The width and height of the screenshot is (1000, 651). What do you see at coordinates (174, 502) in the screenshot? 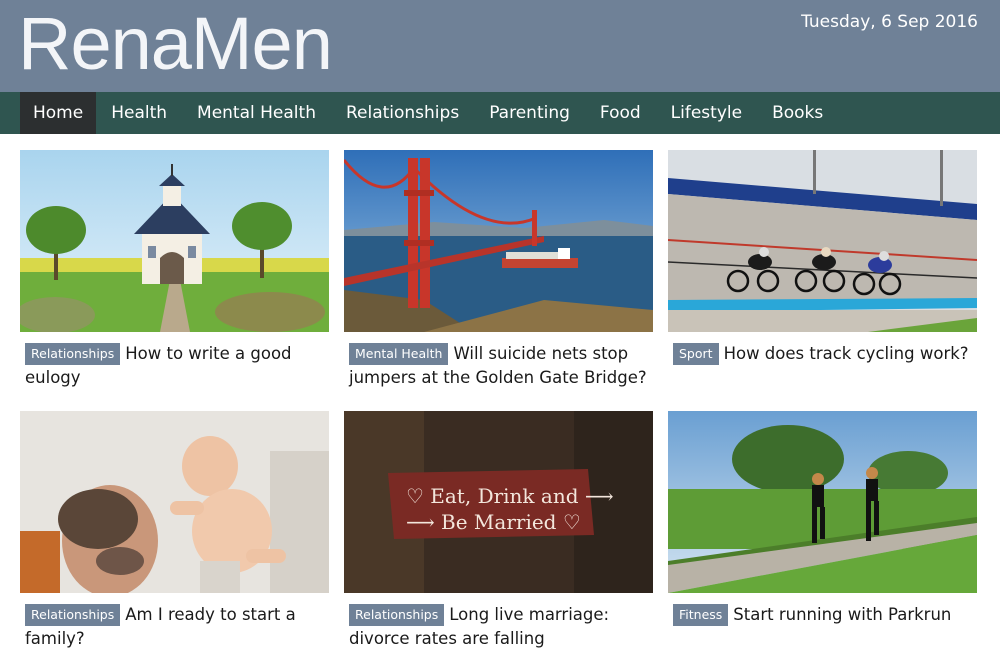
I see `article-image-father-baby` at bounding box center [174, 502].